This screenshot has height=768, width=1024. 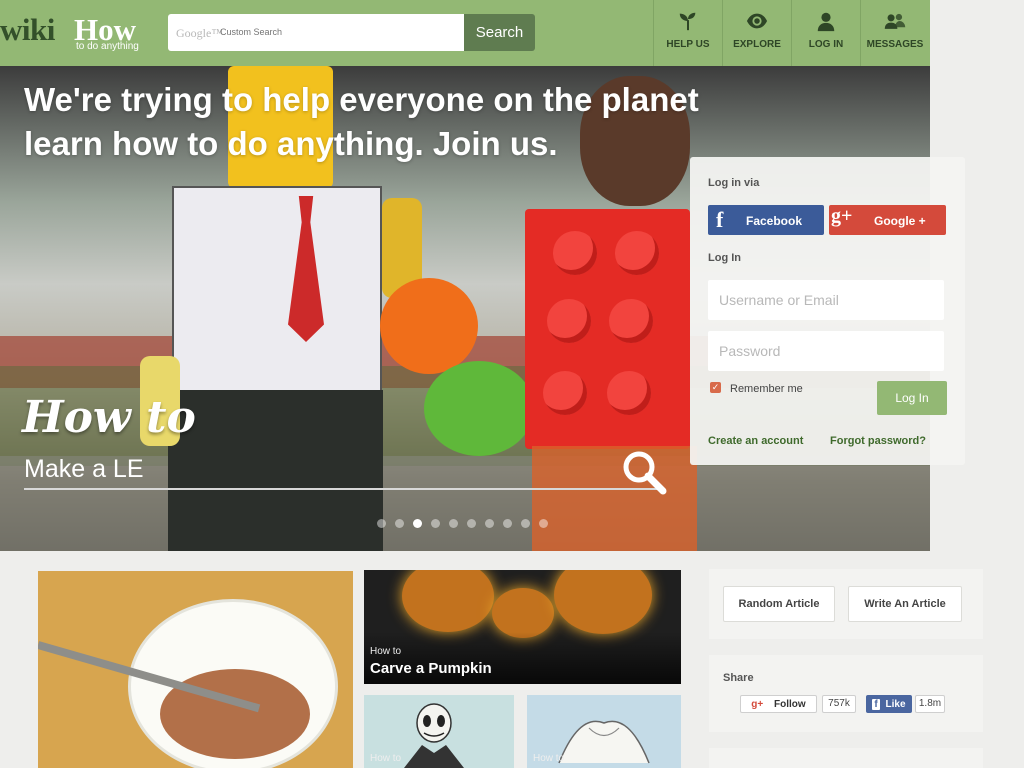 What do you see at coordinates (930, 704) in the screenshot?
I see `facebook-like-count: 1.8m` at bounding box center [930, 704].